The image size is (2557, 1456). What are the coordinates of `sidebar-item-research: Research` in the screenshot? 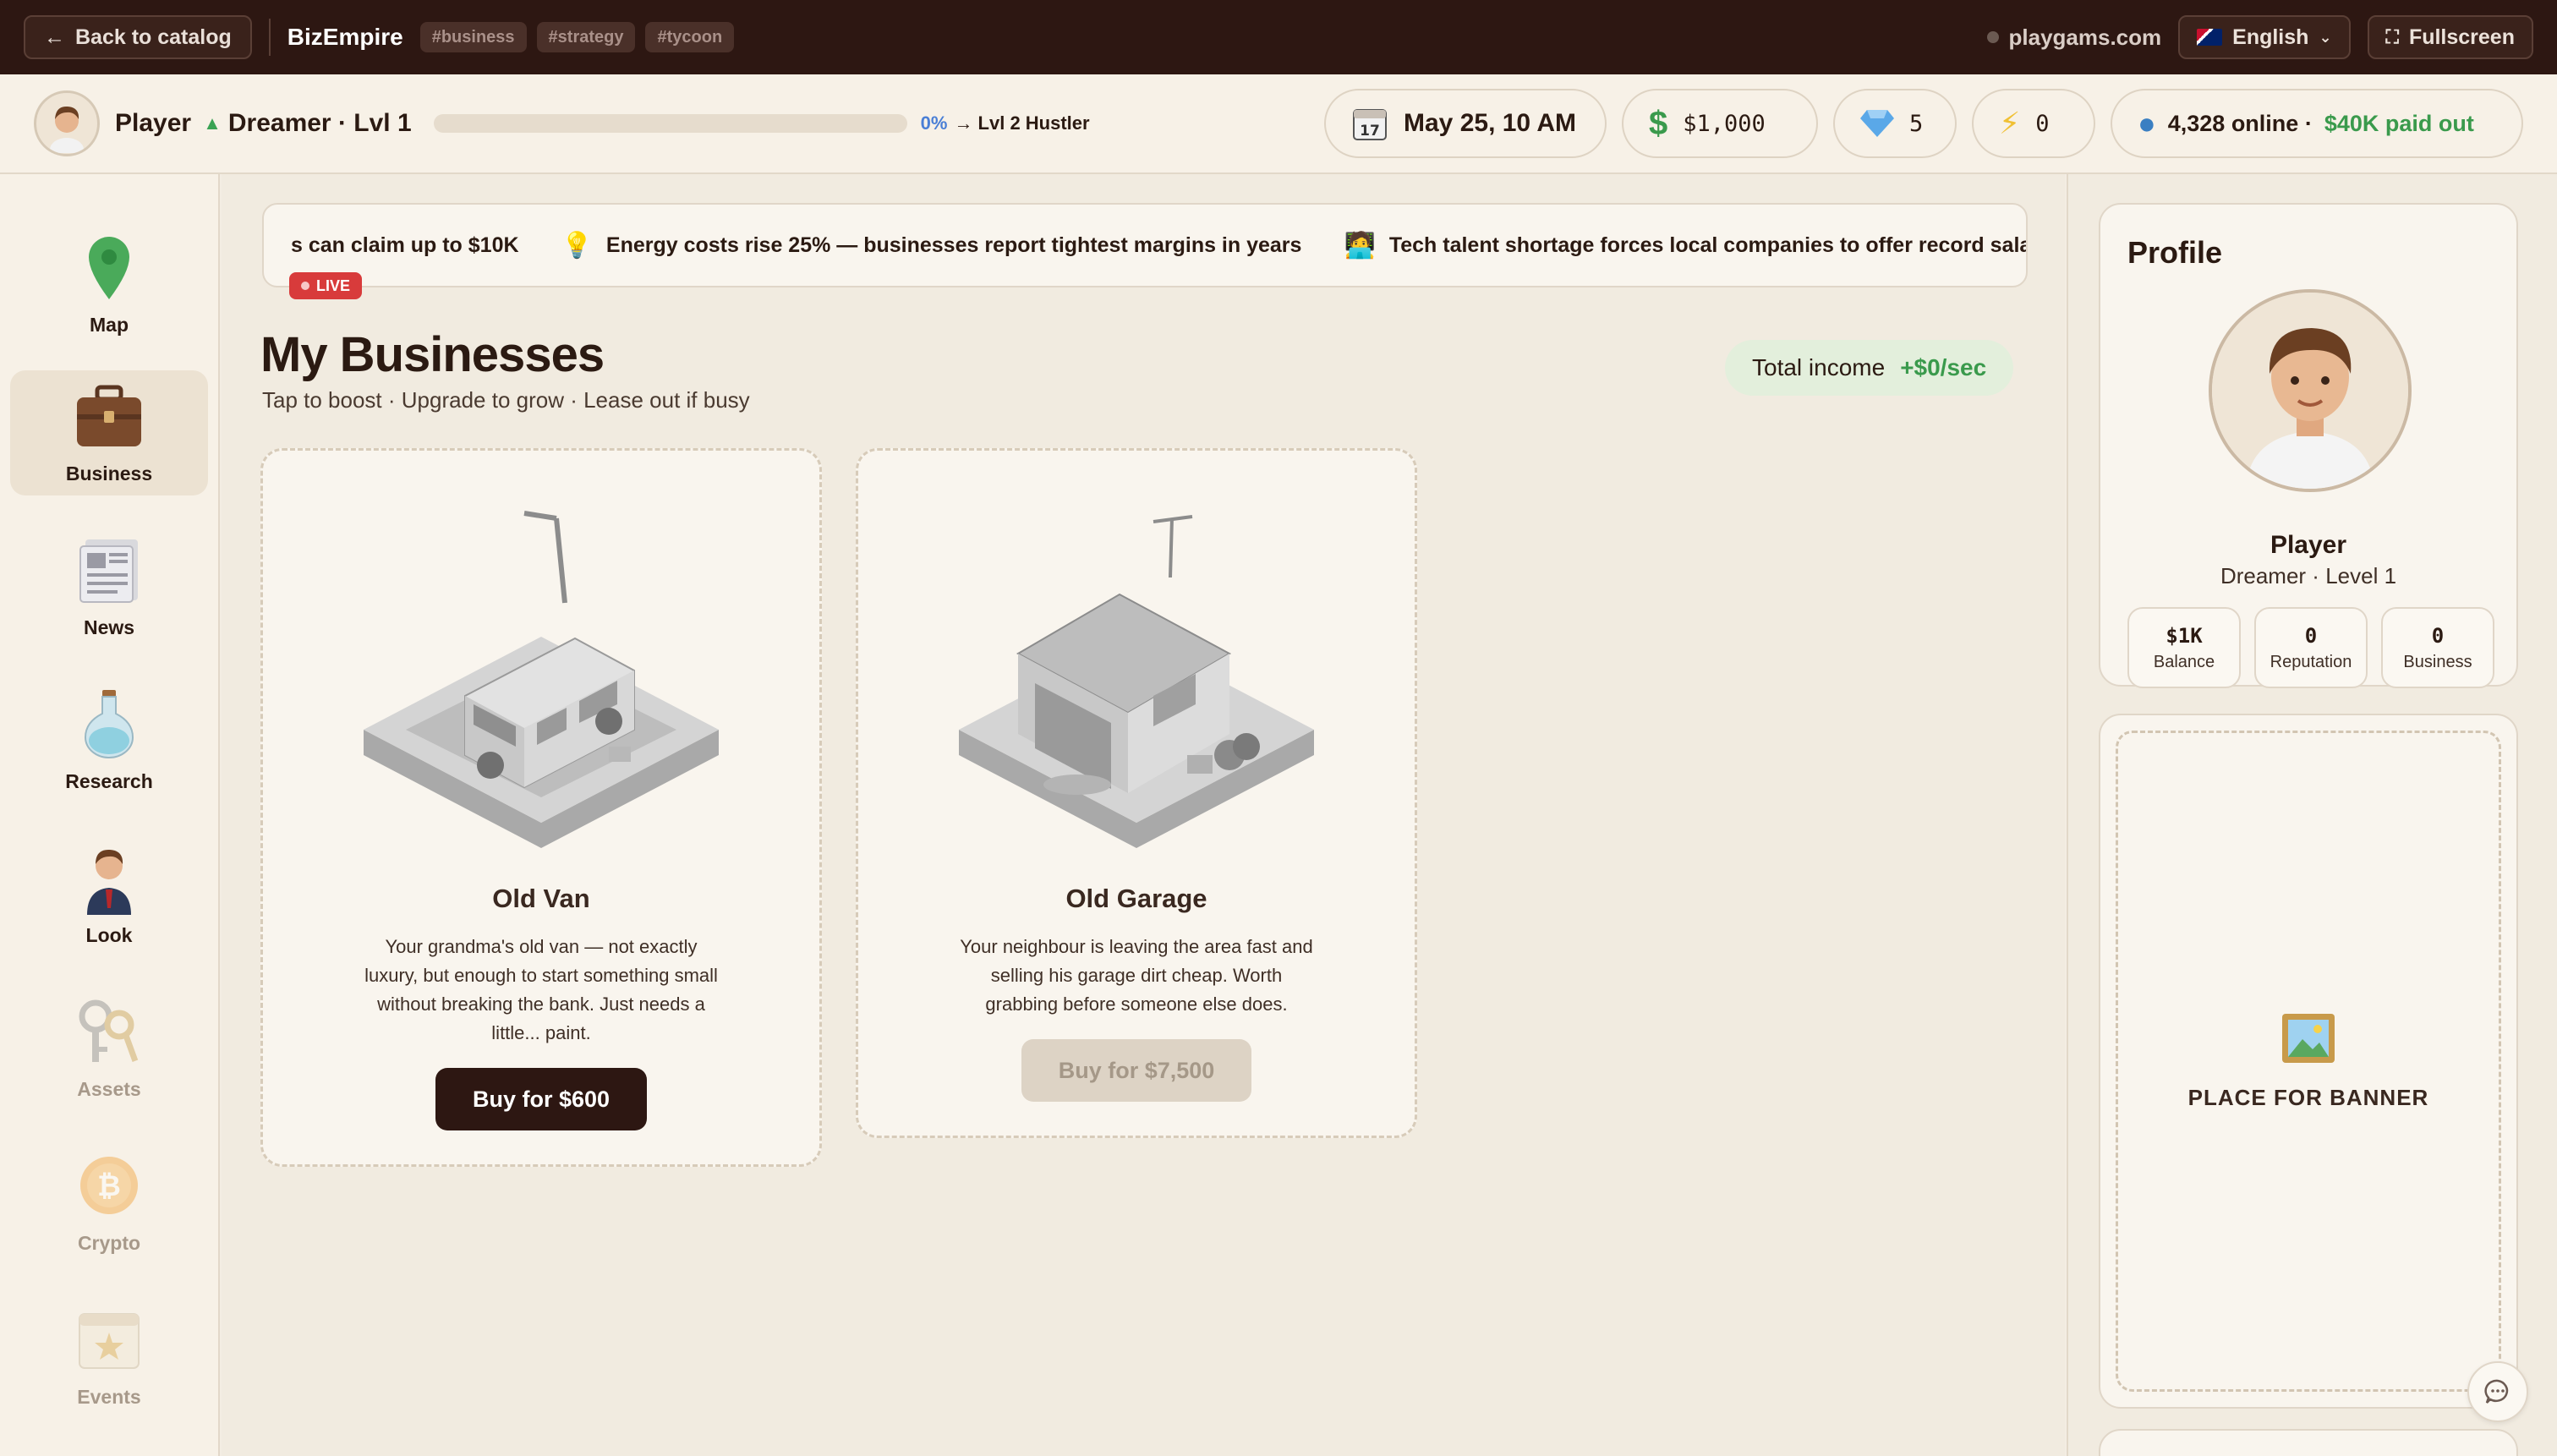 It's located at (109, 740).